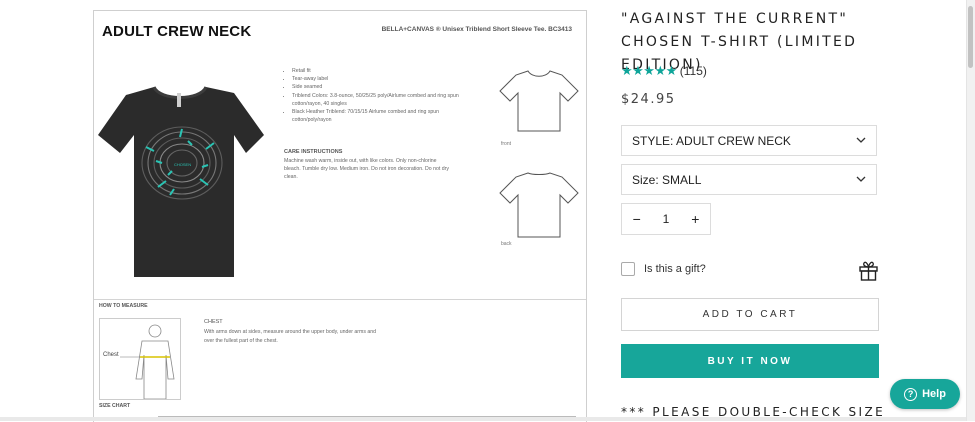 The width and height of the screenshot is (975, 422). I want to click on style-select-value: STYLE: ADULT CREW NECK, so click(711, 140).